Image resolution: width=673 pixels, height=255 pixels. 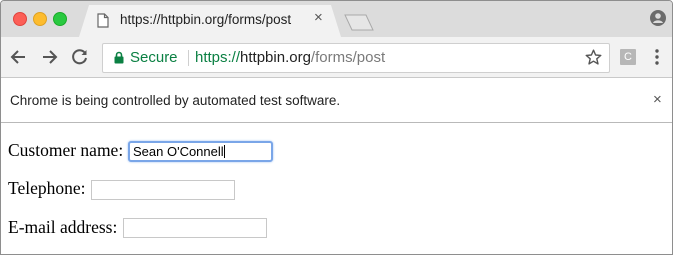 I want to click on customer-name-row: Customer name:, so click(x=65, y=150).